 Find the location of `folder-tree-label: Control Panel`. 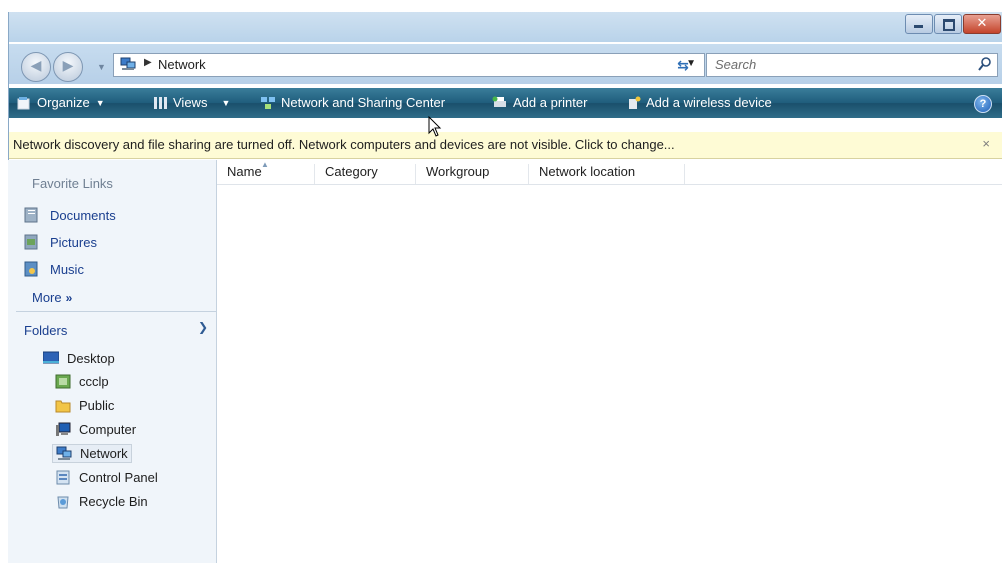

folder-tree-label: Control Panel is located at coordinates (118, 477).